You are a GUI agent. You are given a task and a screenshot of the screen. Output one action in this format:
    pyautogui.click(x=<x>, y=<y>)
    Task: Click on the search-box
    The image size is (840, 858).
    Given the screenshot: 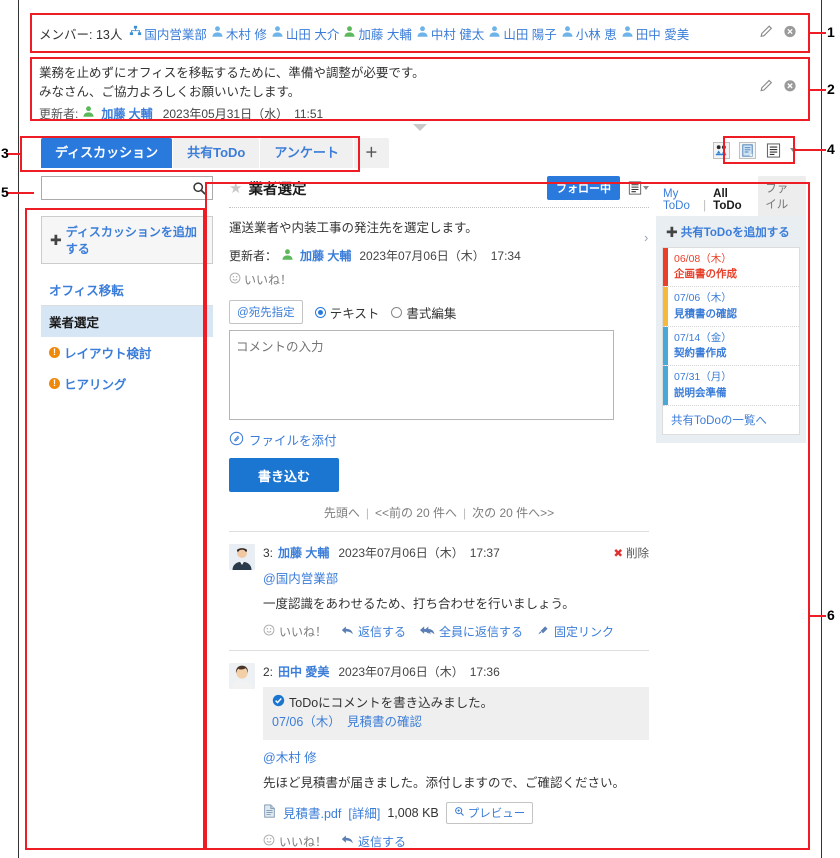 What is the action you would take?
    pyautogui.click(x=127, y=188)
    